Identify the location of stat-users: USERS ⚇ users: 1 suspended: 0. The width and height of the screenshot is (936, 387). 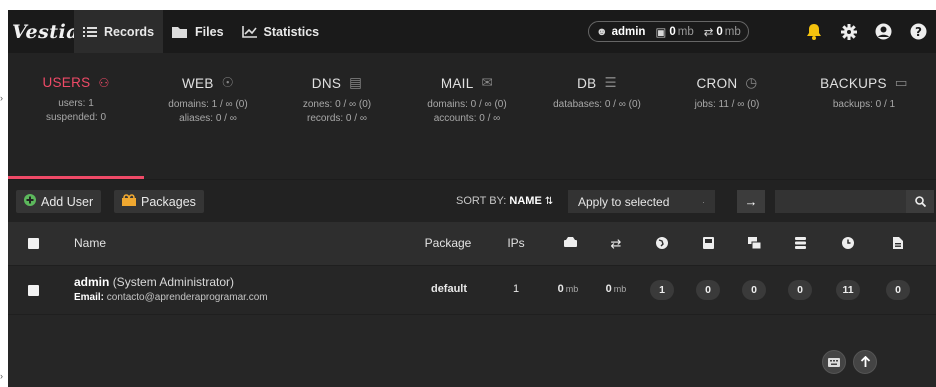
(76, 116).